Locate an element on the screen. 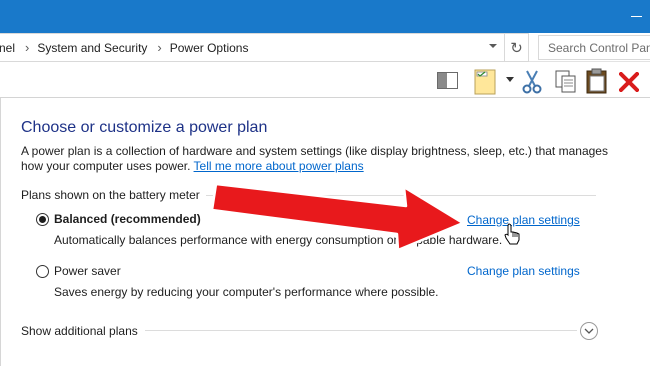 The width and height of the screenshot is (650, 366). address-history-dropdown-icon is located at coordinates (493, 46).